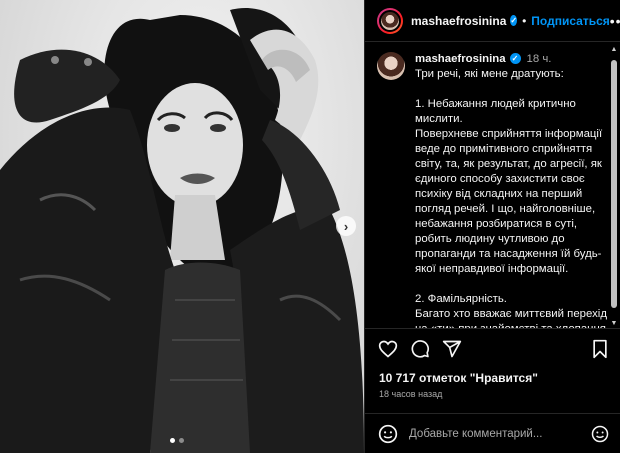  I want to click on caption-avatar, so click(391, 66).